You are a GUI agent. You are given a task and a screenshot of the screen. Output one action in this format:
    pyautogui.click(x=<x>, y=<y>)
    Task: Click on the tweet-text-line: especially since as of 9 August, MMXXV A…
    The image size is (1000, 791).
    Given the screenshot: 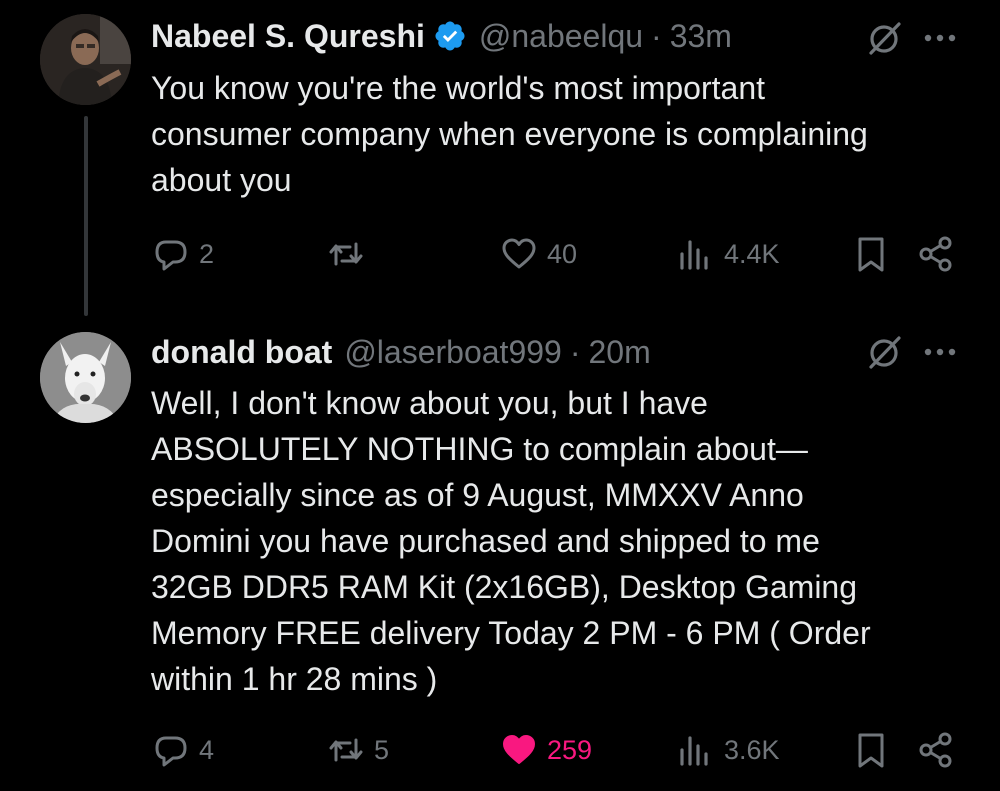 What is the action you would take?
    pyautogui.click(x=477, y=495)
    